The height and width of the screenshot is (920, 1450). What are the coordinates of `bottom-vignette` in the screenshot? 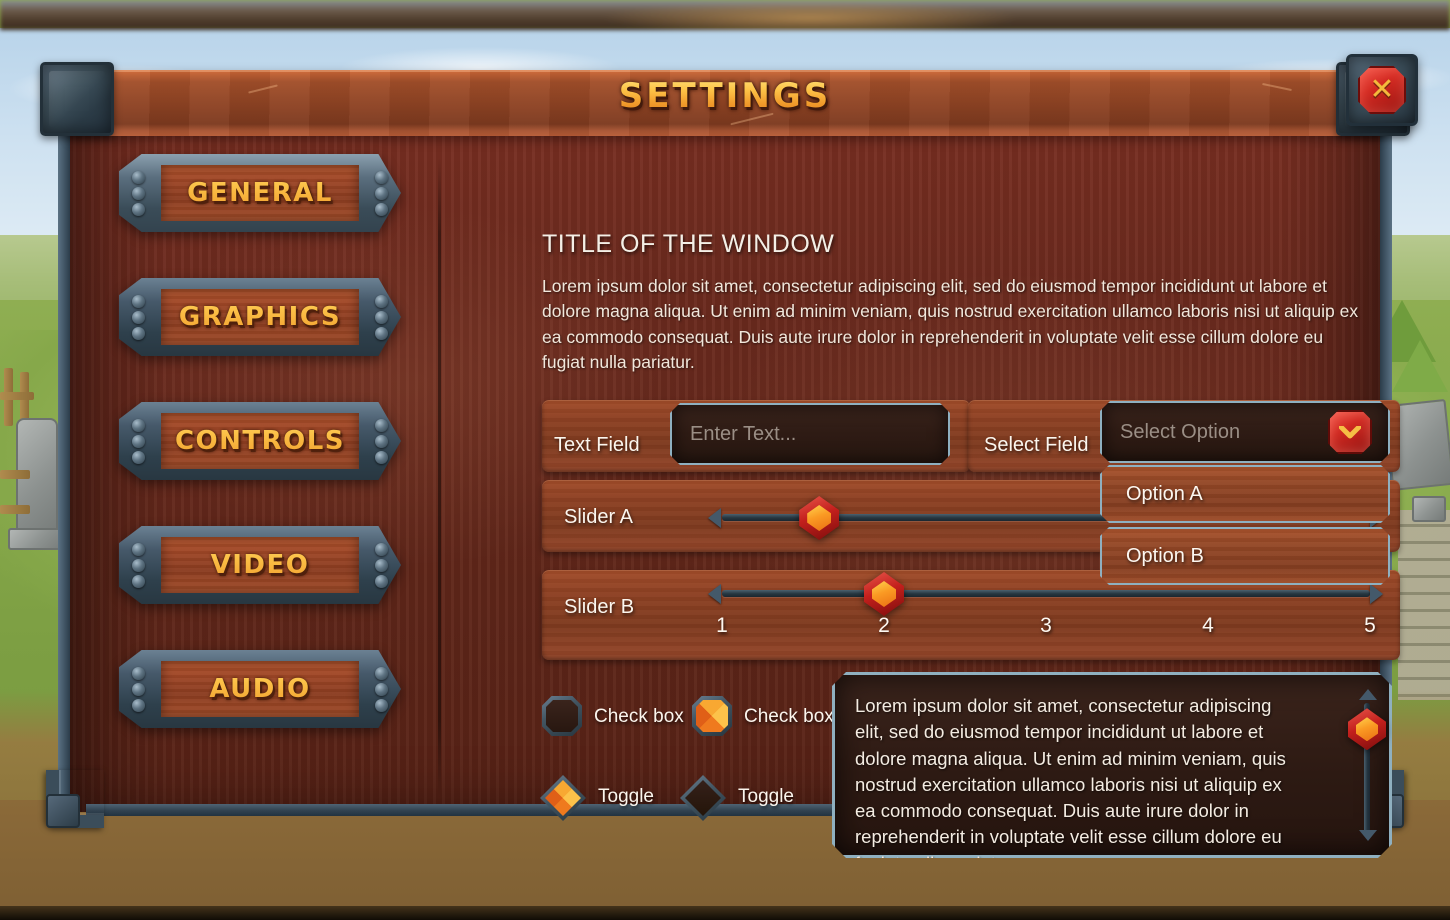 It's located at (725, 913).